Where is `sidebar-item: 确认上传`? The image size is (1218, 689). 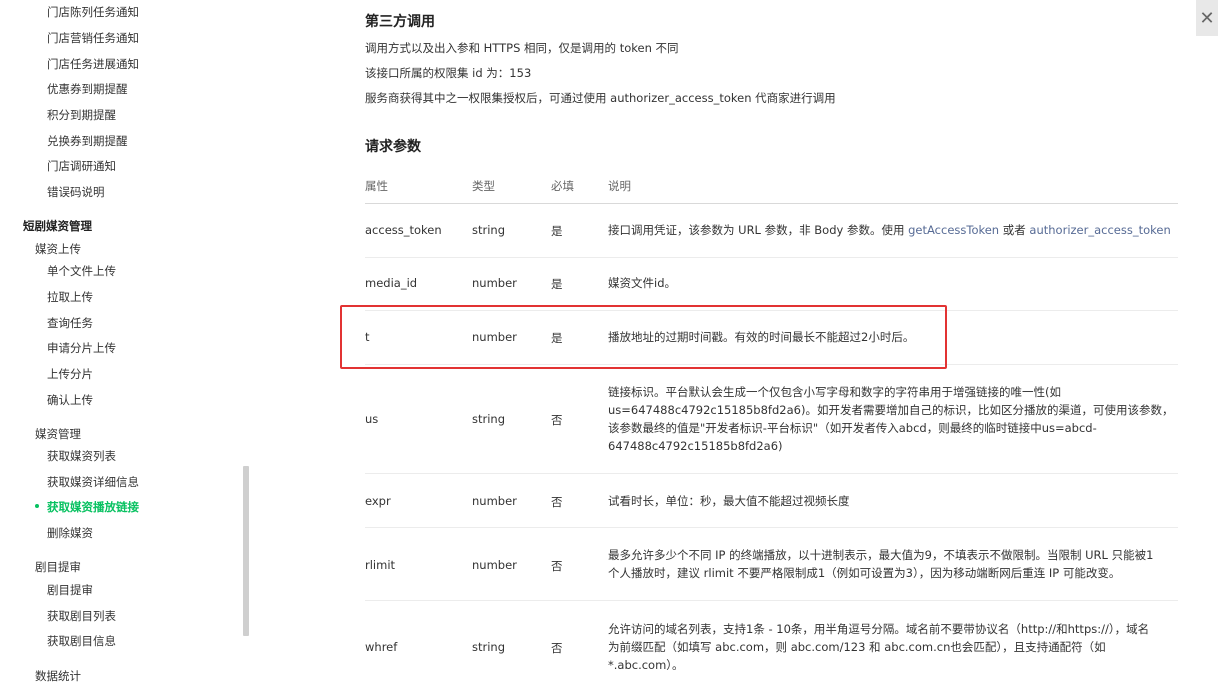 sidebar-item: 确认上传 is located at coordinates (70, 400).